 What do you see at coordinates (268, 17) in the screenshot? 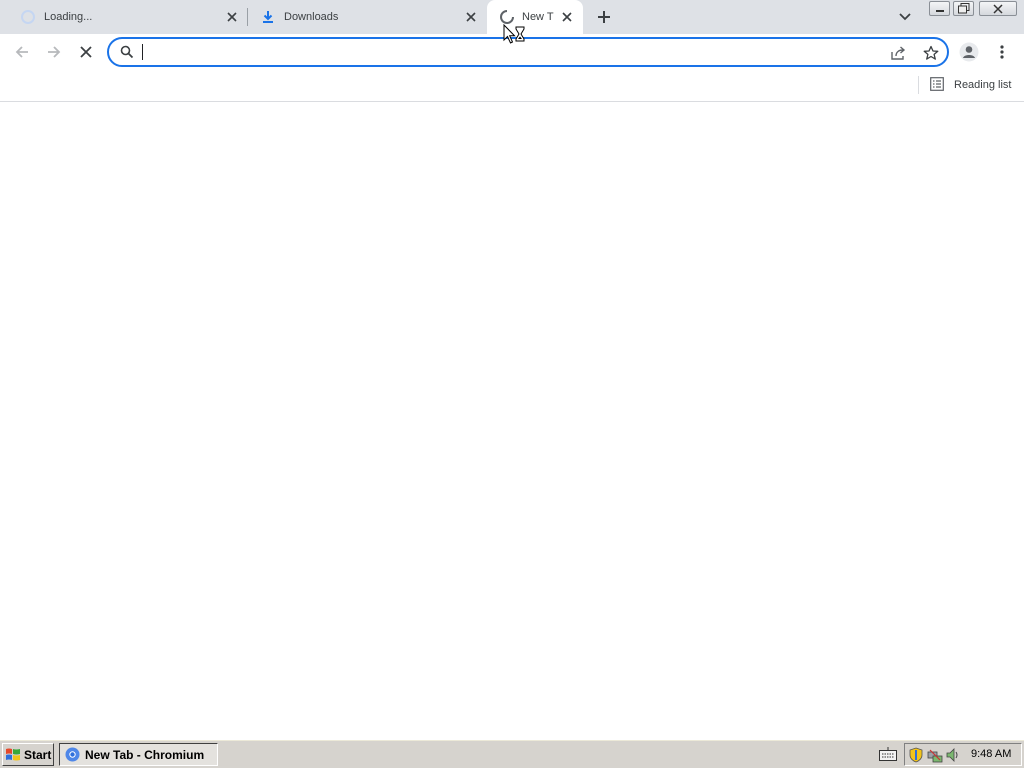
I see `download-icon` at bounding box center [268, 17].